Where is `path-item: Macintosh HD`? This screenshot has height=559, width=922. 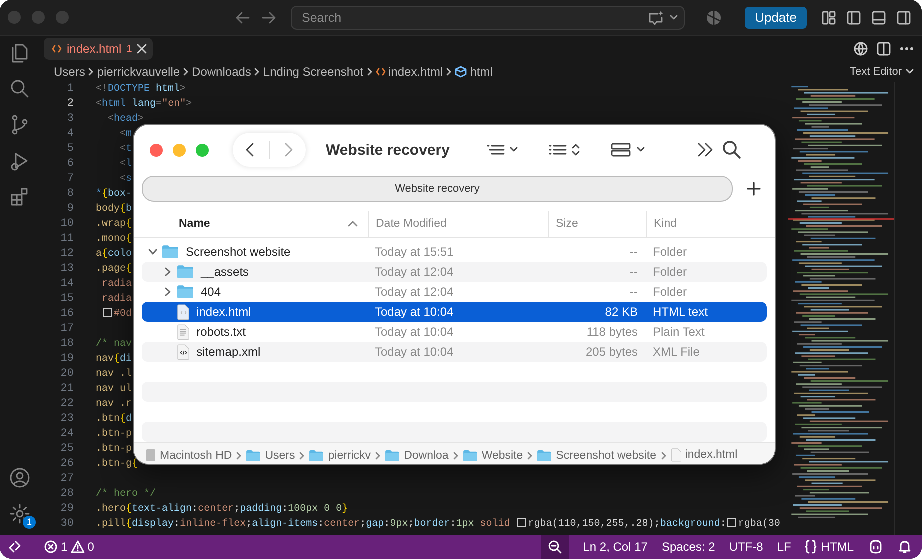 path-item: Macintosh HD is located at coordinates (196, 456).